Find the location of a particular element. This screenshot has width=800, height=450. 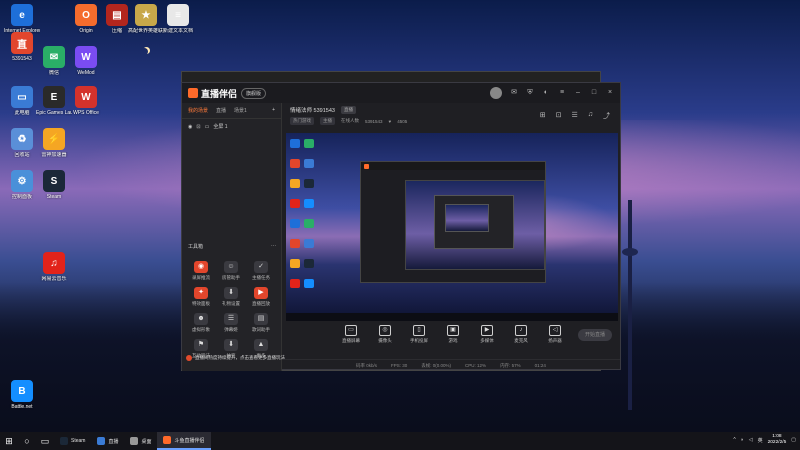

share-icon: ⤴ is located at coordinates (606, 116).